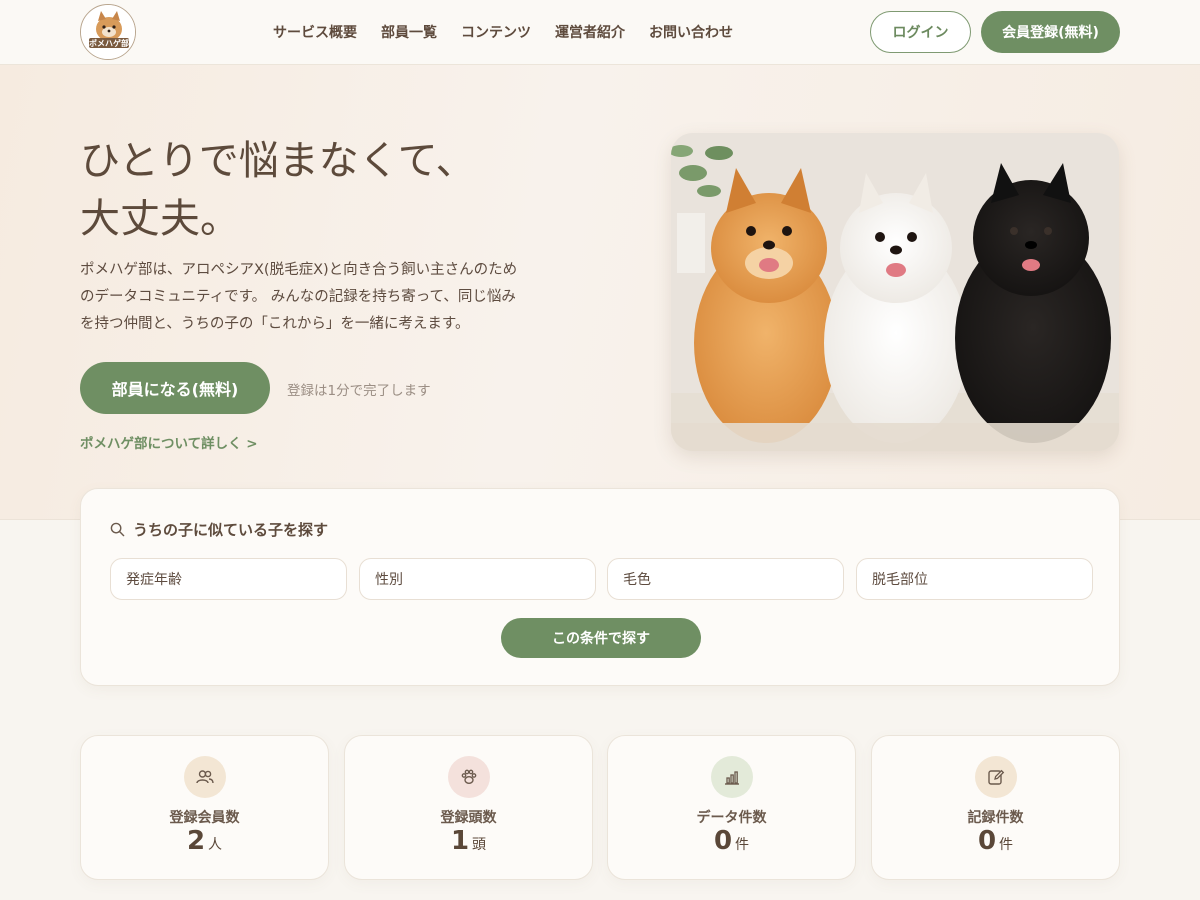  I want to click on join-button: 部員になる(無料), so click(175, 388).